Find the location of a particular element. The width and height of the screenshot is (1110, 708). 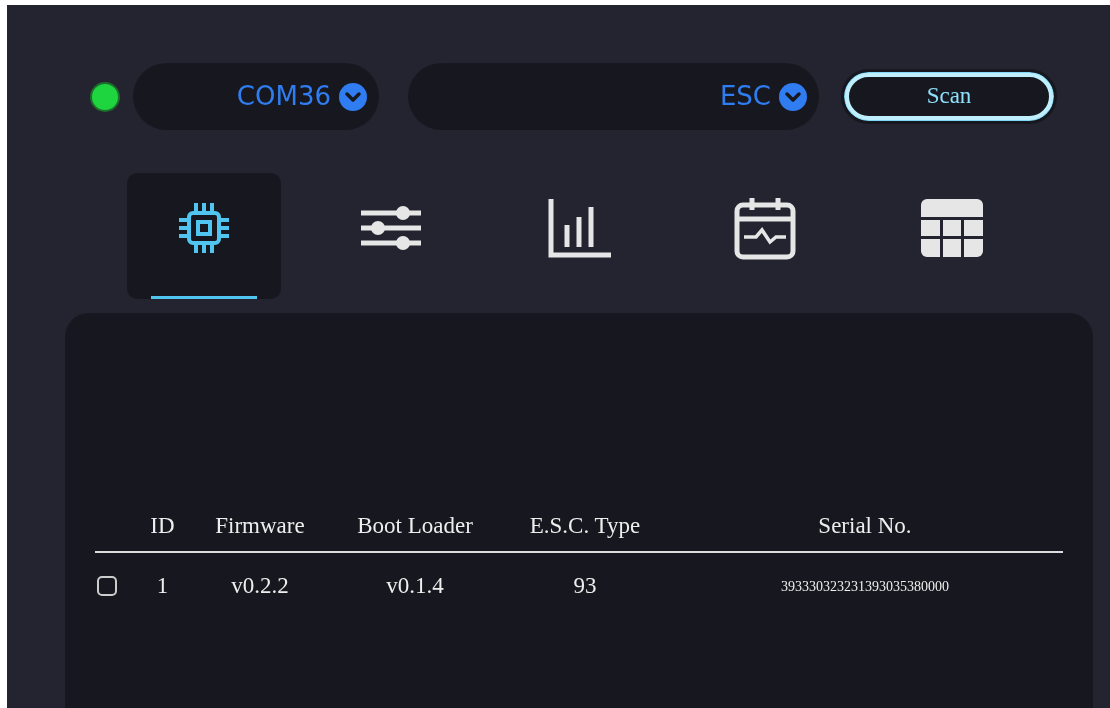

tab is located at coordinates (204, 236).